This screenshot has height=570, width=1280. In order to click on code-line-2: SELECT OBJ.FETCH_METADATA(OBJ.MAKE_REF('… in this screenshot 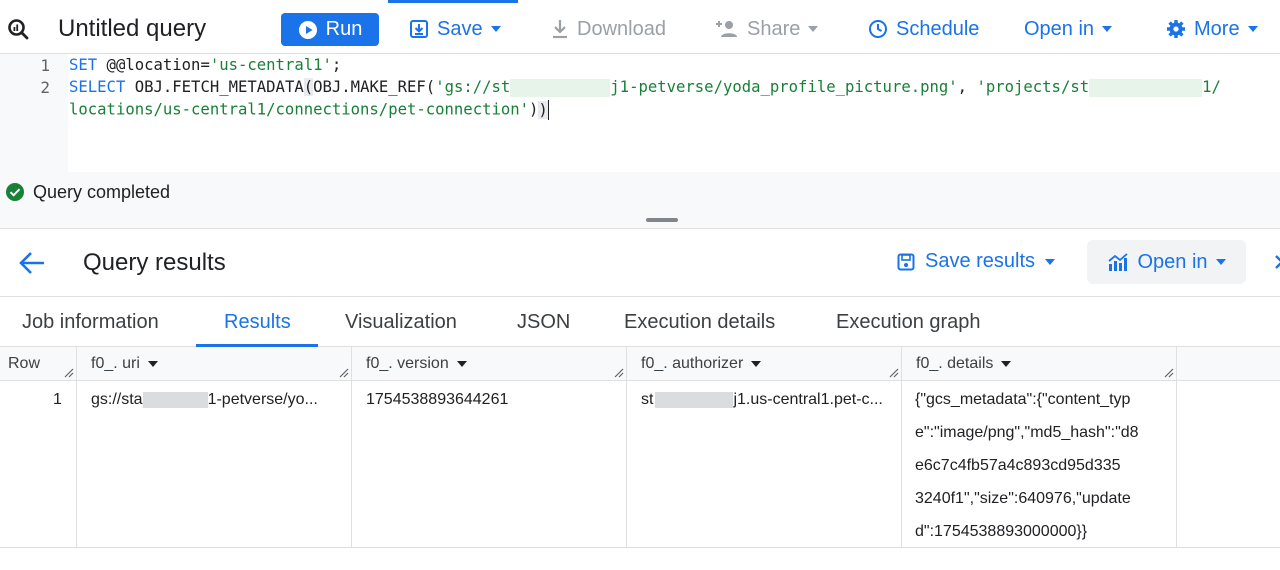, I will do `click(645, 87)`.